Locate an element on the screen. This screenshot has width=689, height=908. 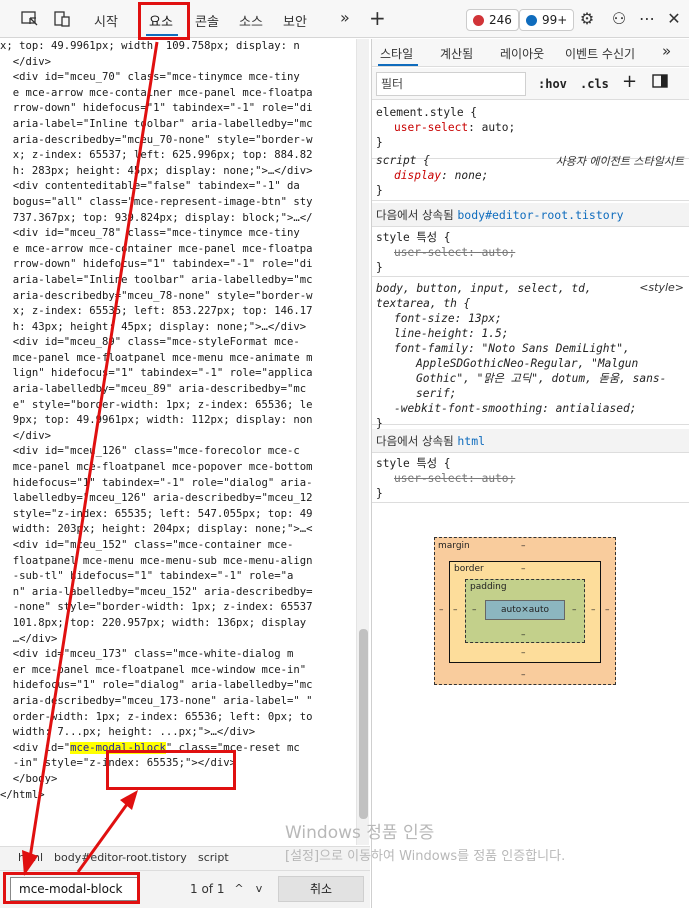
annotation-arrowhead-up is located at coordinates (129, 800).